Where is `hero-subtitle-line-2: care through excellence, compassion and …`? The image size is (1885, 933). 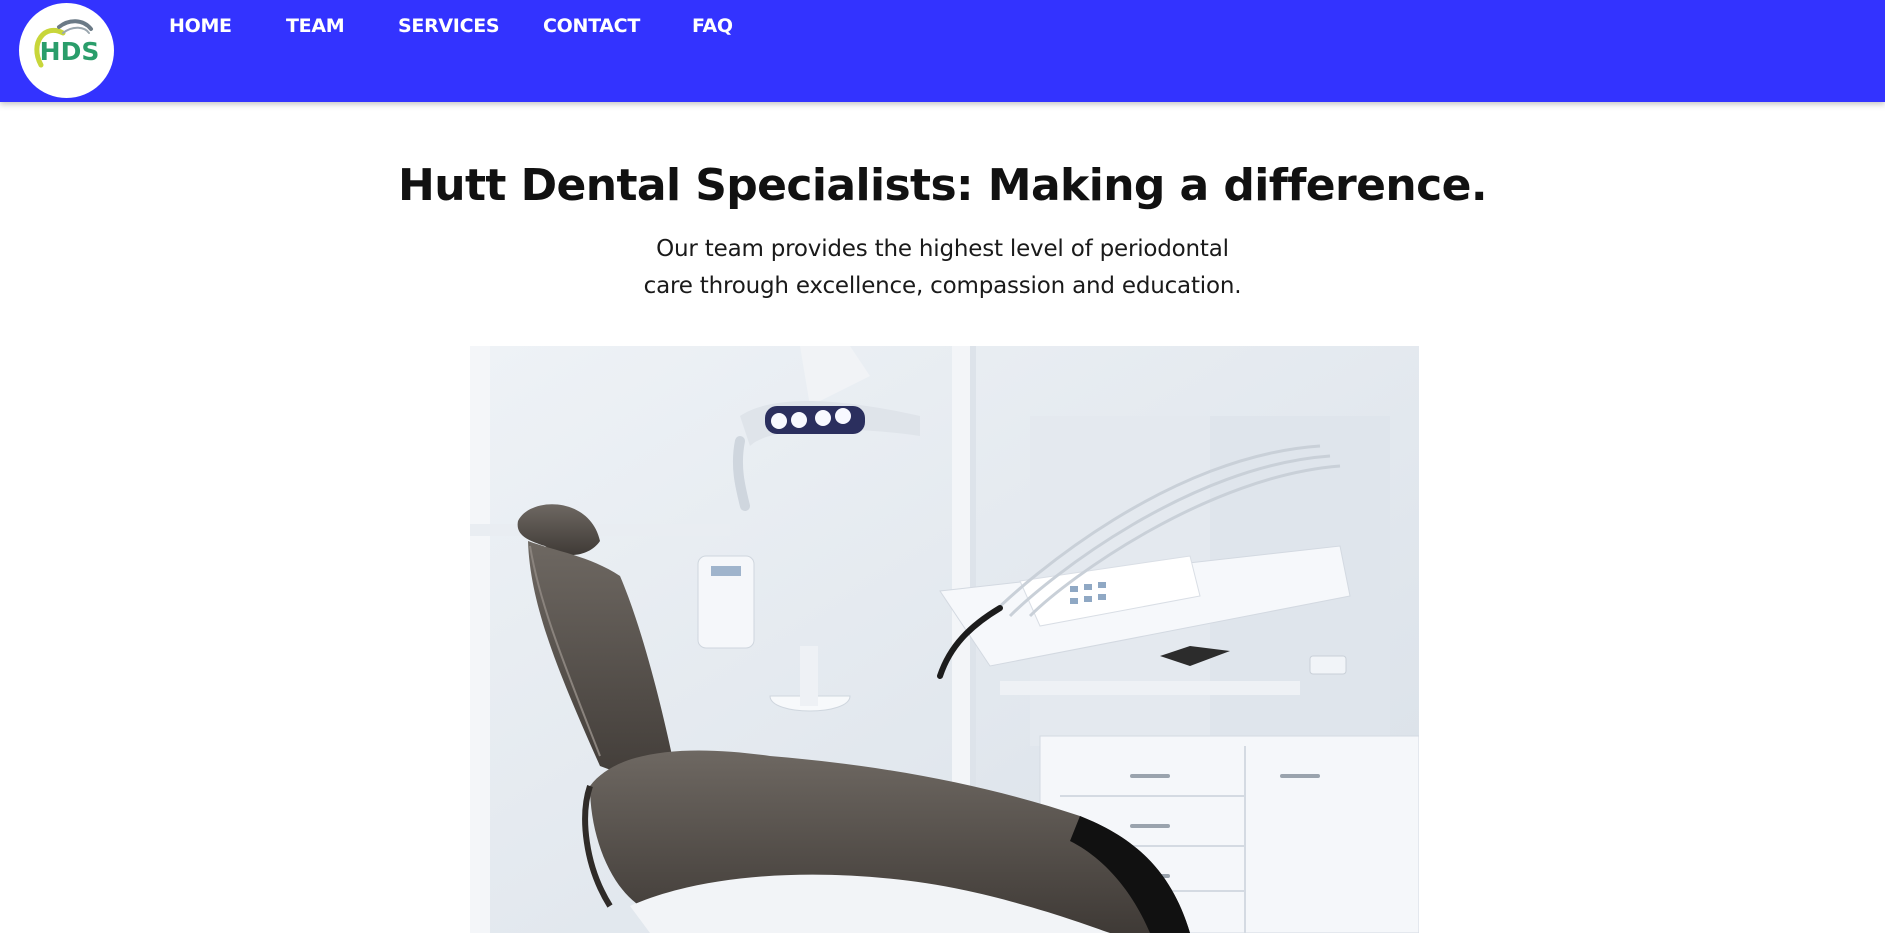 hero-subtitle-line-2: care through excellence, compassion and … is located at coordinates (942, 286).